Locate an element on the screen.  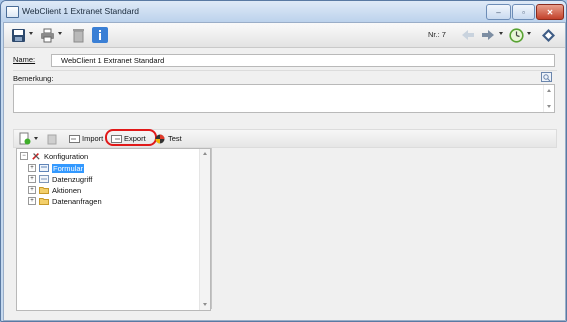
save-dropdown-icon is located at coordinates (31, 33).